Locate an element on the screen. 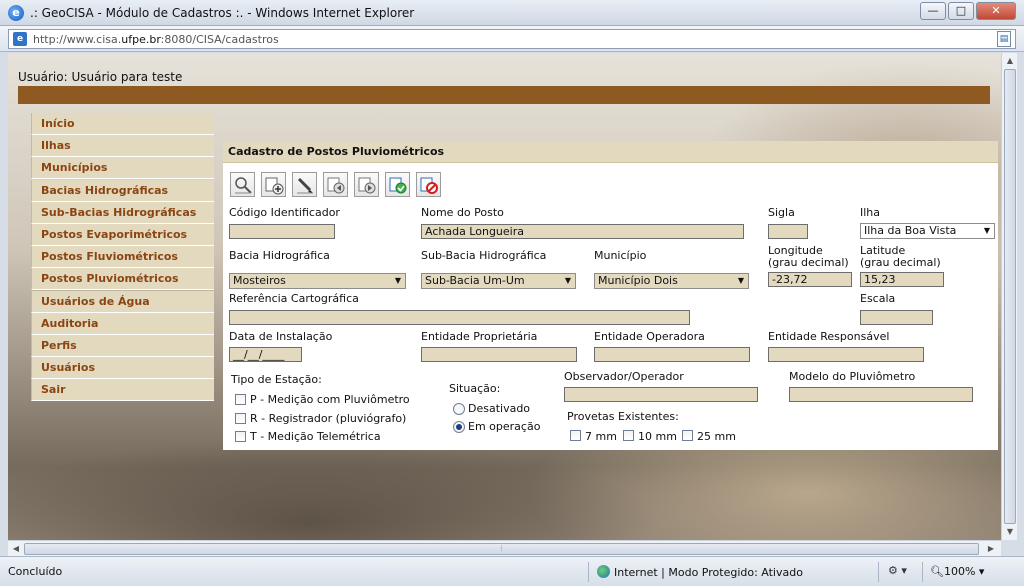 Image resolution: width=1024 pixels, height=586 pixels. entidade-responsavel-input is located at coordinates (846, 354).